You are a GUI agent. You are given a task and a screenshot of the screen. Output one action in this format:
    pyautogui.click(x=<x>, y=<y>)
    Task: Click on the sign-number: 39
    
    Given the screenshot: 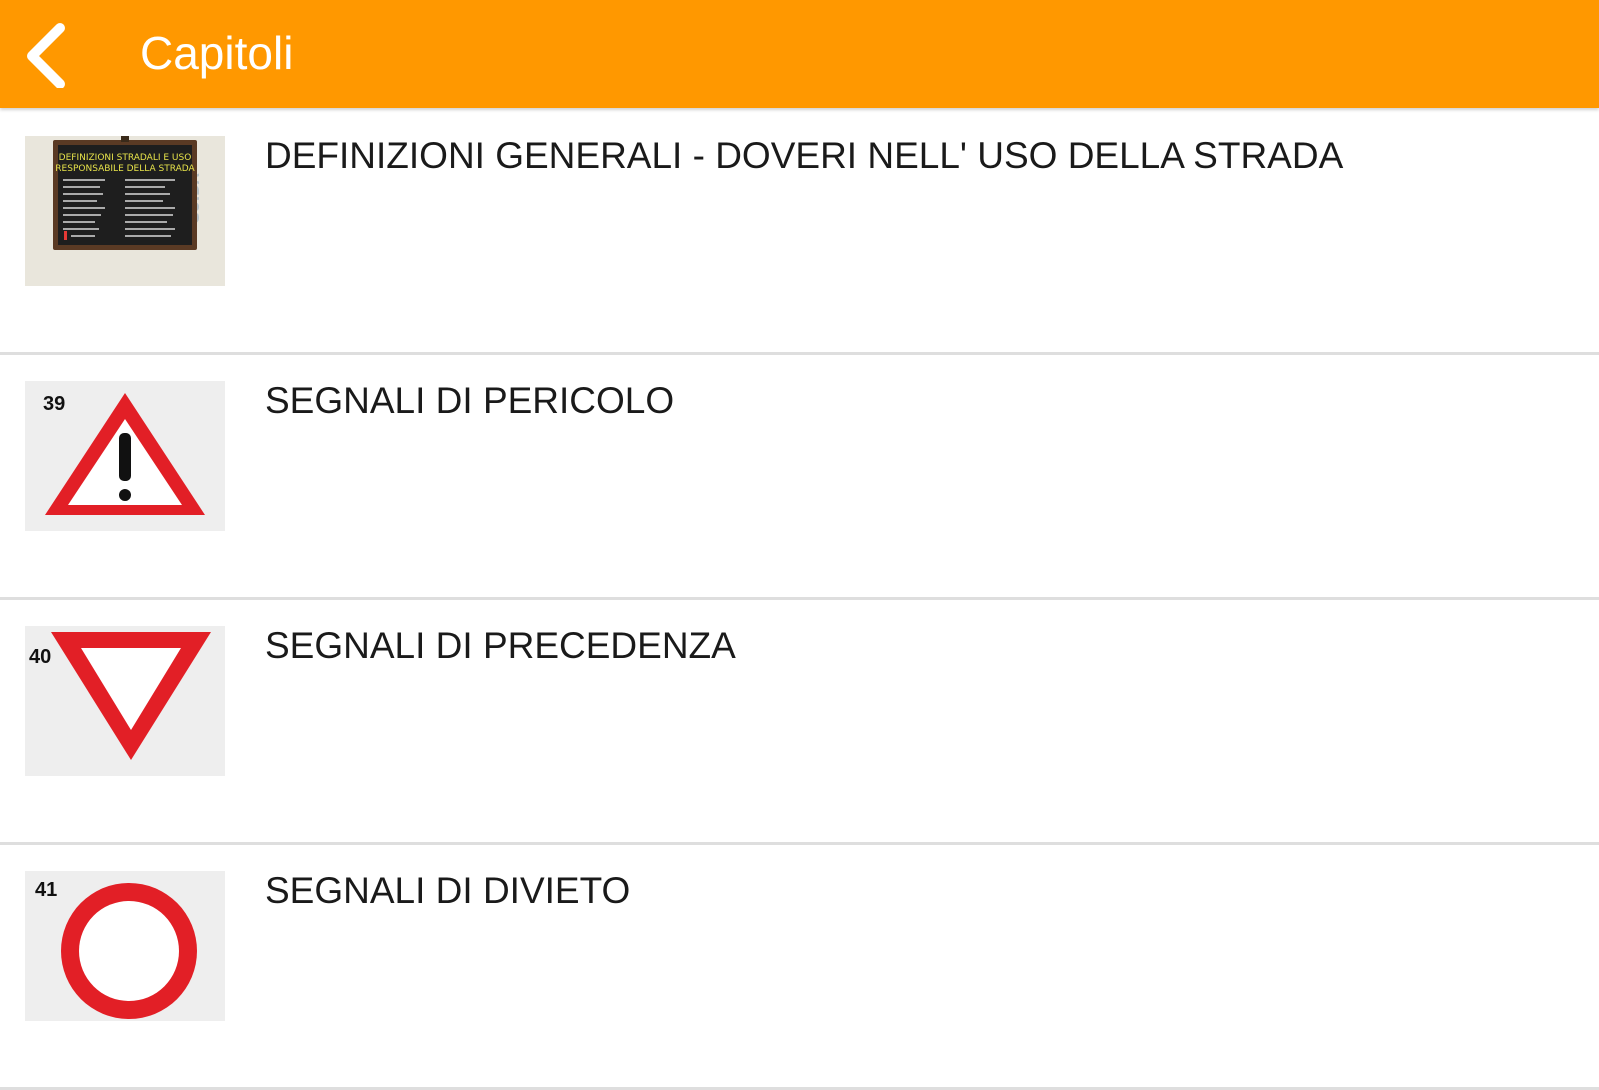 What is the action you would take?
    pyautogui.click(x=54, y=404)
    